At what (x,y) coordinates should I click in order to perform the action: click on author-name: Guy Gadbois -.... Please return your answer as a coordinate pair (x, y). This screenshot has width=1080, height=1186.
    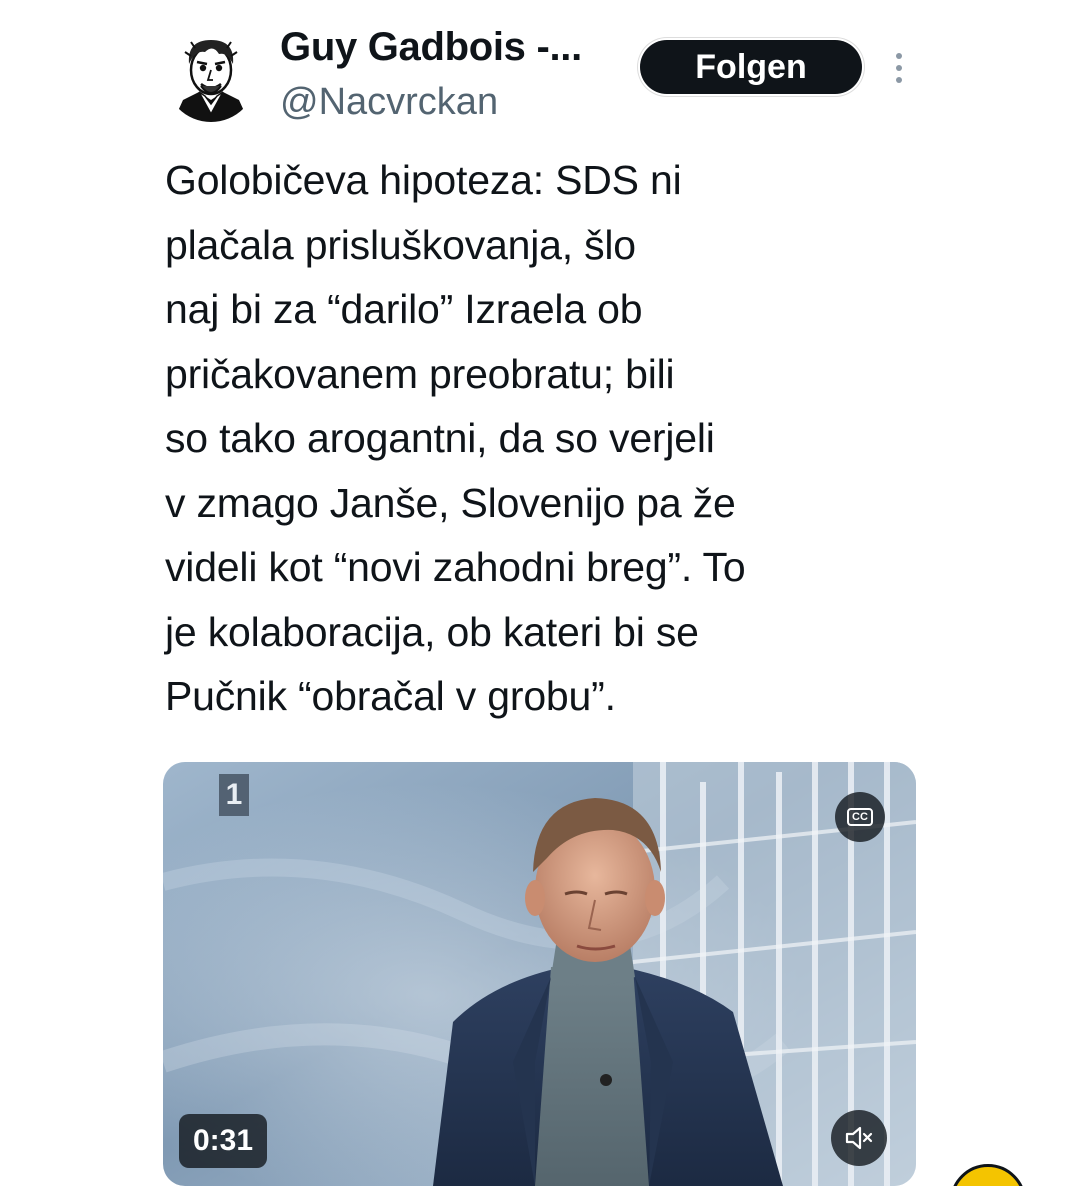
    Looking at the image, I should click on (431, 47).